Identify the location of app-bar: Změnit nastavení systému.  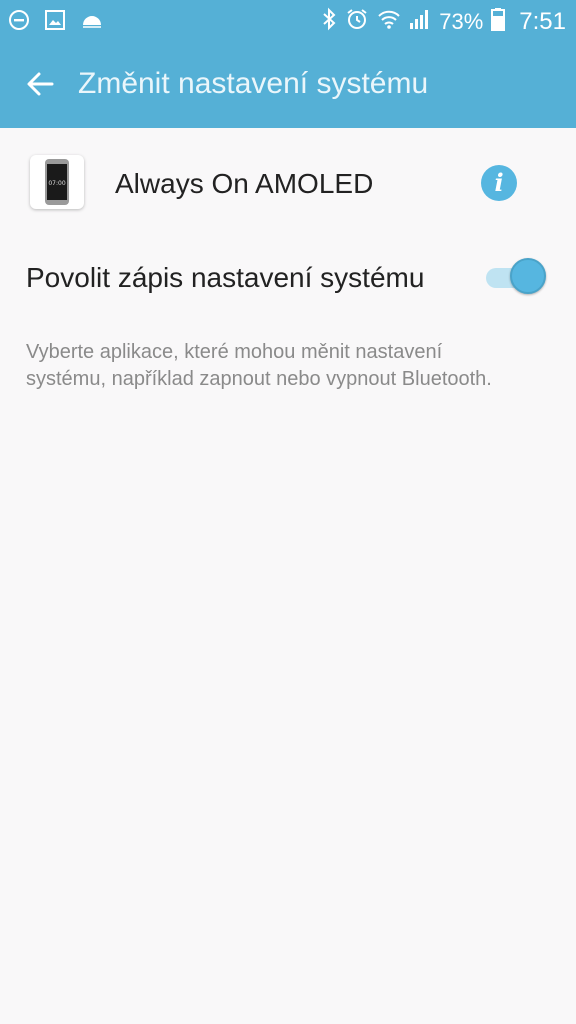
(288, 84).